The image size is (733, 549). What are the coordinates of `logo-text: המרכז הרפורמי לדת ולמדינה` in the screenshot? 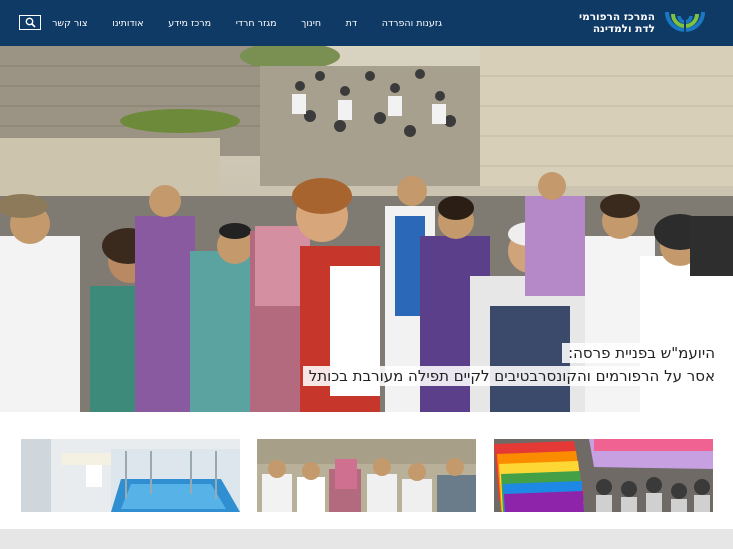 It's located at (617, 23).